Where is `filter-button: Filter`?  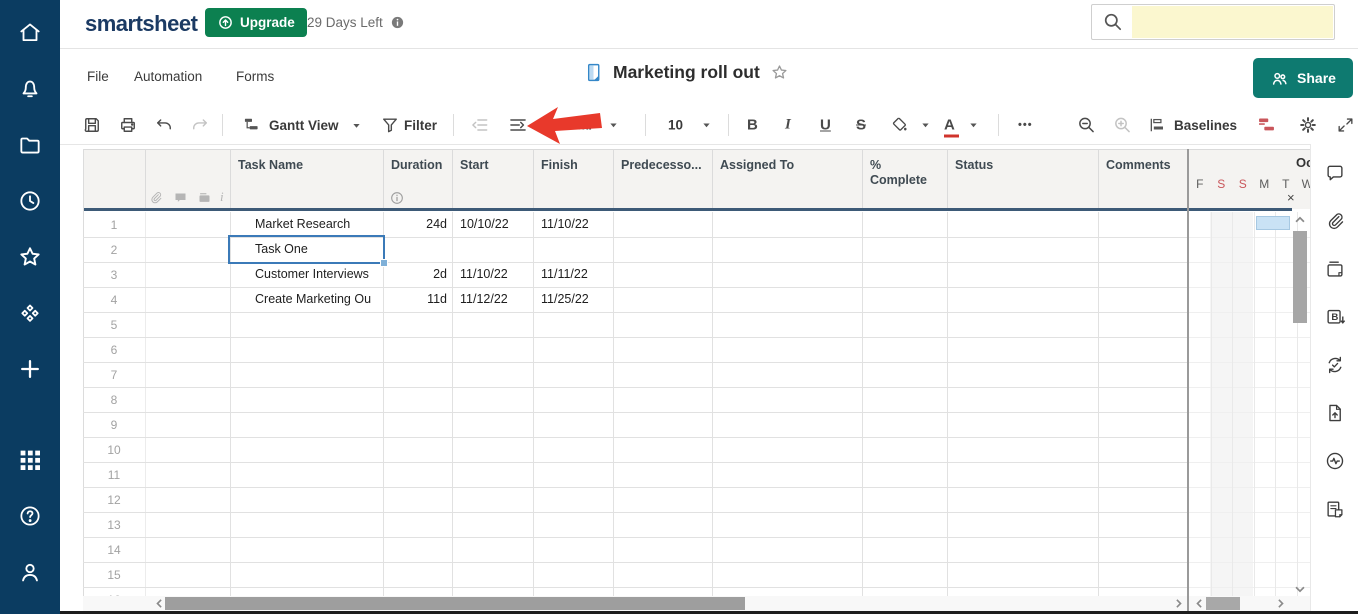
filter-button: Filter is located at coordinates (408, 125).